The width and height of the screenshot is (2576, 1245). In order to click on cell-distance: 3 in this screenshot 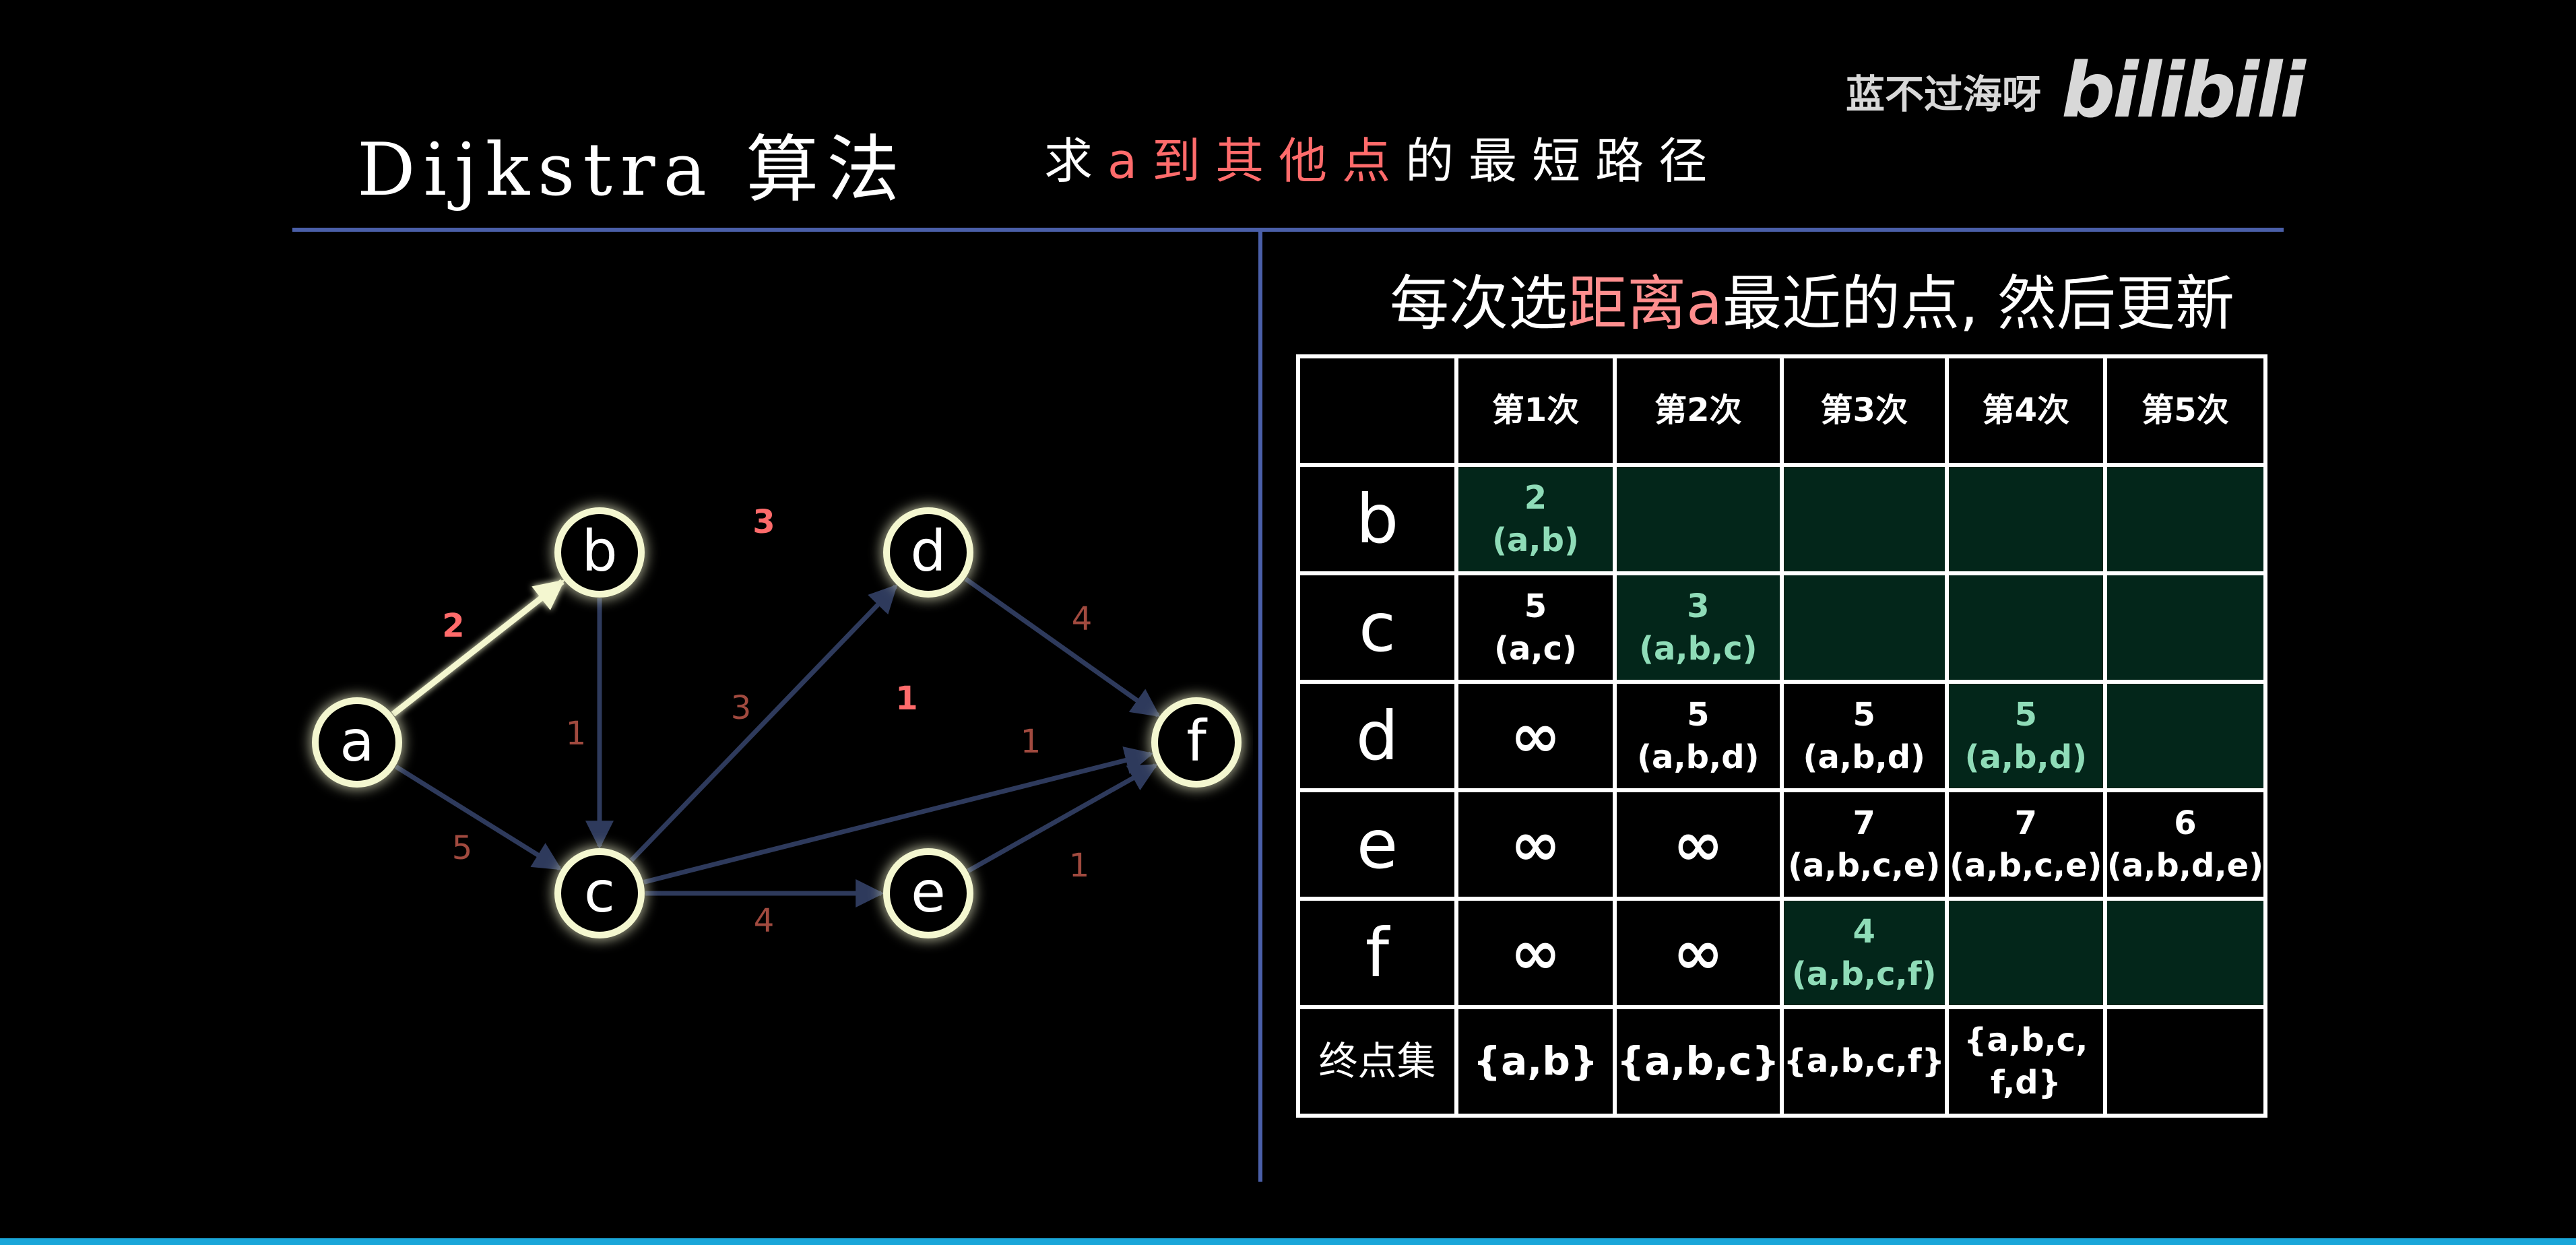, I will do `click(1698, 606)`.